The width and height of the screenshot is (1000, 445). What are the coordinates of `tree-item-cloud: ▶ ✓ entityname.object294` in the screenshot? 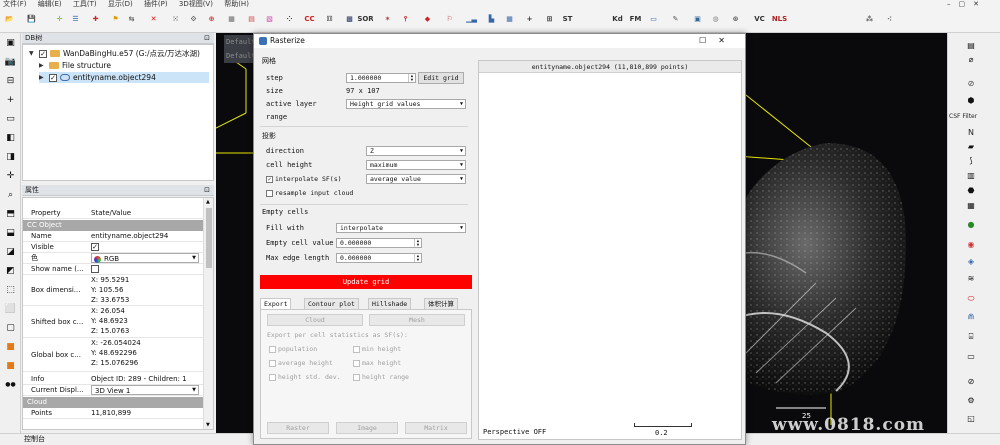 It's located at (124, 77).